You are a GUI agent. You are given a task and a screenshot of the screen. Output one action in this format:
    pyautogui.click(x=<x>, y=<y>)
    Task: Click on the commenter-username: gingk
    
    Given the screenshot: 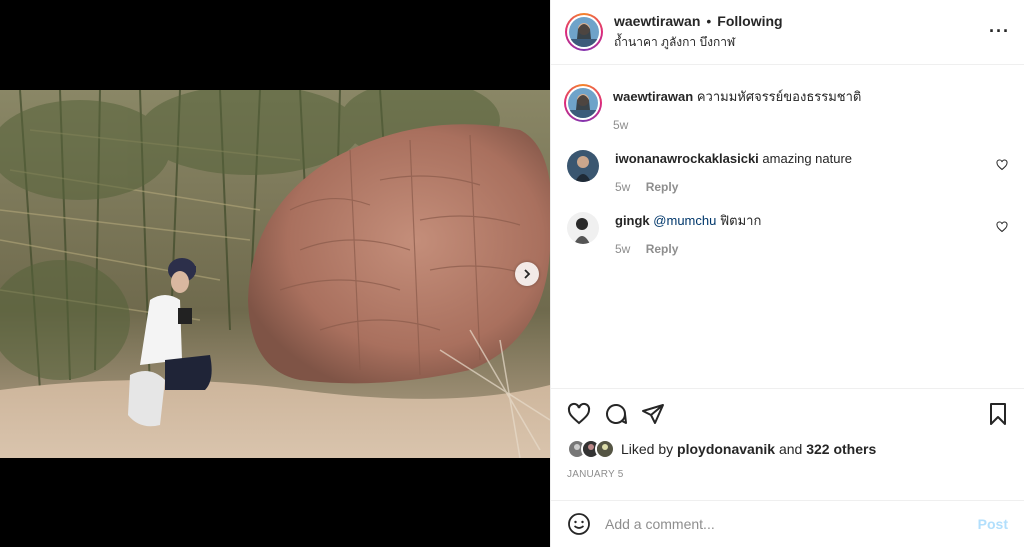 What is the action you would take?
    pyautogui.click(x=632, y=220)
    